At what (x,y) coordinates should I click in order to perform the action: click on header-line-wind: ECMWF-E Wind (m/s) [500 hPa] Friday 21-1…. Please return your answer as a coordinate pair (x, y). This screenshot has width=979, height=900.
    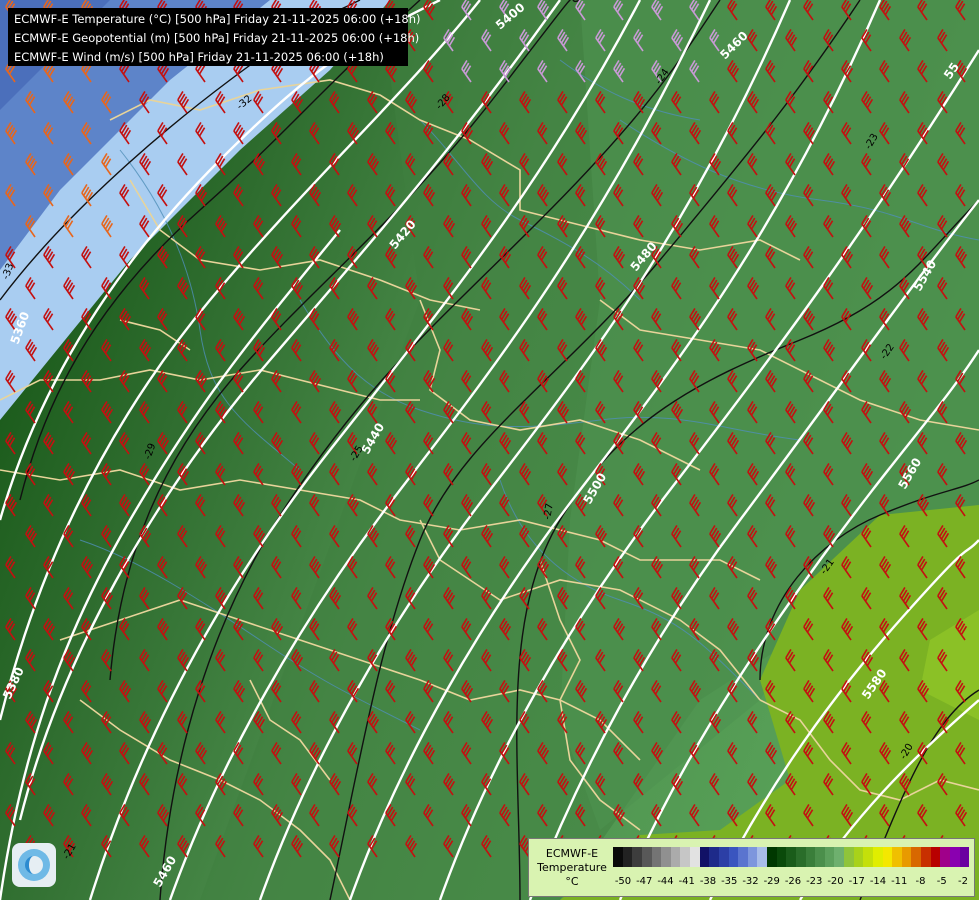
    Looking at the image, I should click on (199, 57).